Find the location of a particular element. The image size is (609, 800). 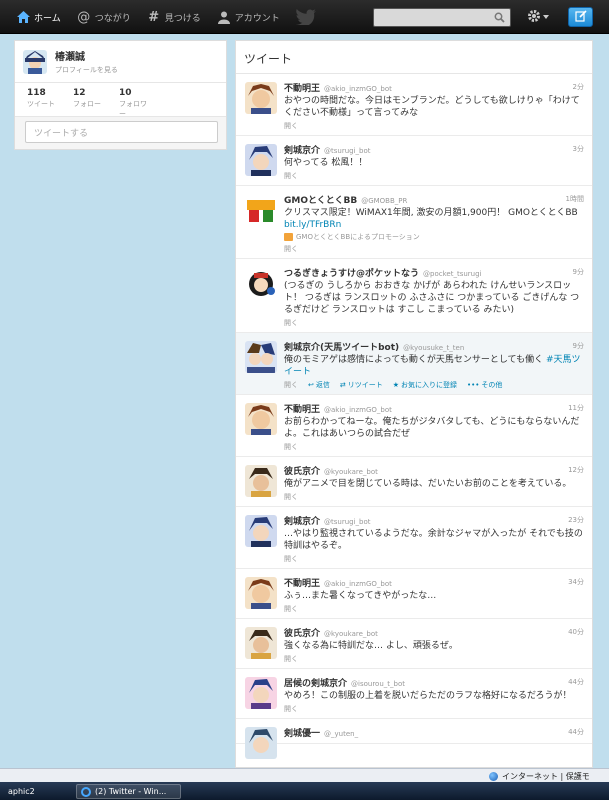

stat-following: 12 フォロー is located at coordinates (84, 99).